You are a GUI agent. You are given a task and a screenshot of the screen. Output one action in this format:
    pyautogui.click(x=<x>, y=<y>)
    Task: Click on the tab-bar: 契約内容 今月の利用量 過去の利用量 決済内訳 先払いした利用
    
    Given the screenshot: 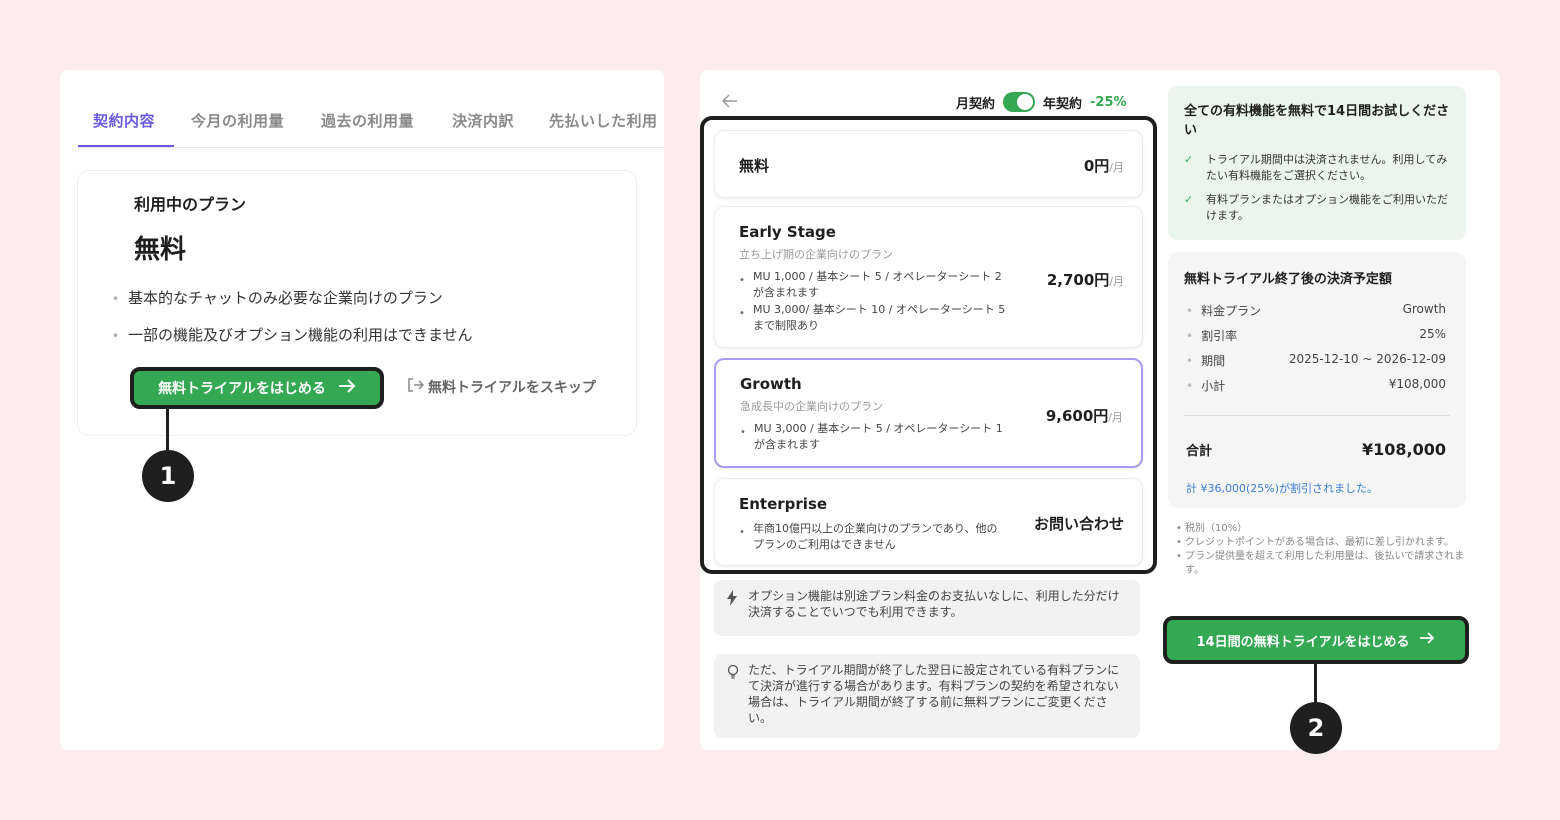 What is the action you would take?
    pyautogui.click(x=371, y=123)
    